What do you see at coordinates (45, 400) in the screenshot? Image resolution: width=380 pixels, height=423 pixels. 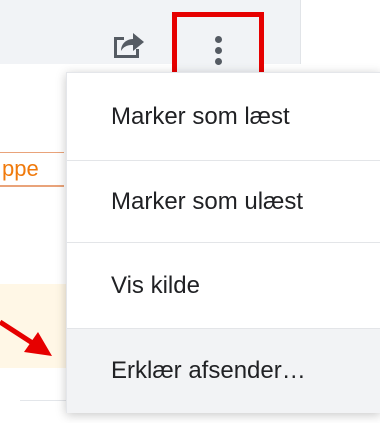 I see `row-divider` at bounding box center [45, 400].